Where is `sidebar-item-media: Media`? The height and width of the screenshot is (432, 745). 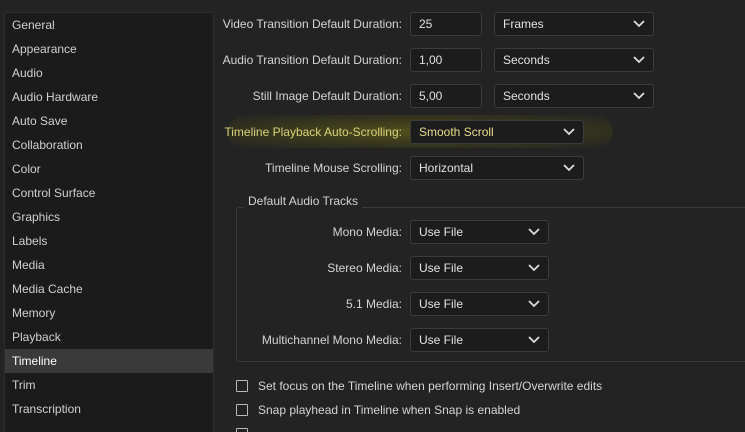
sidebar-item-media: Media is located at coordinates (109, 265).